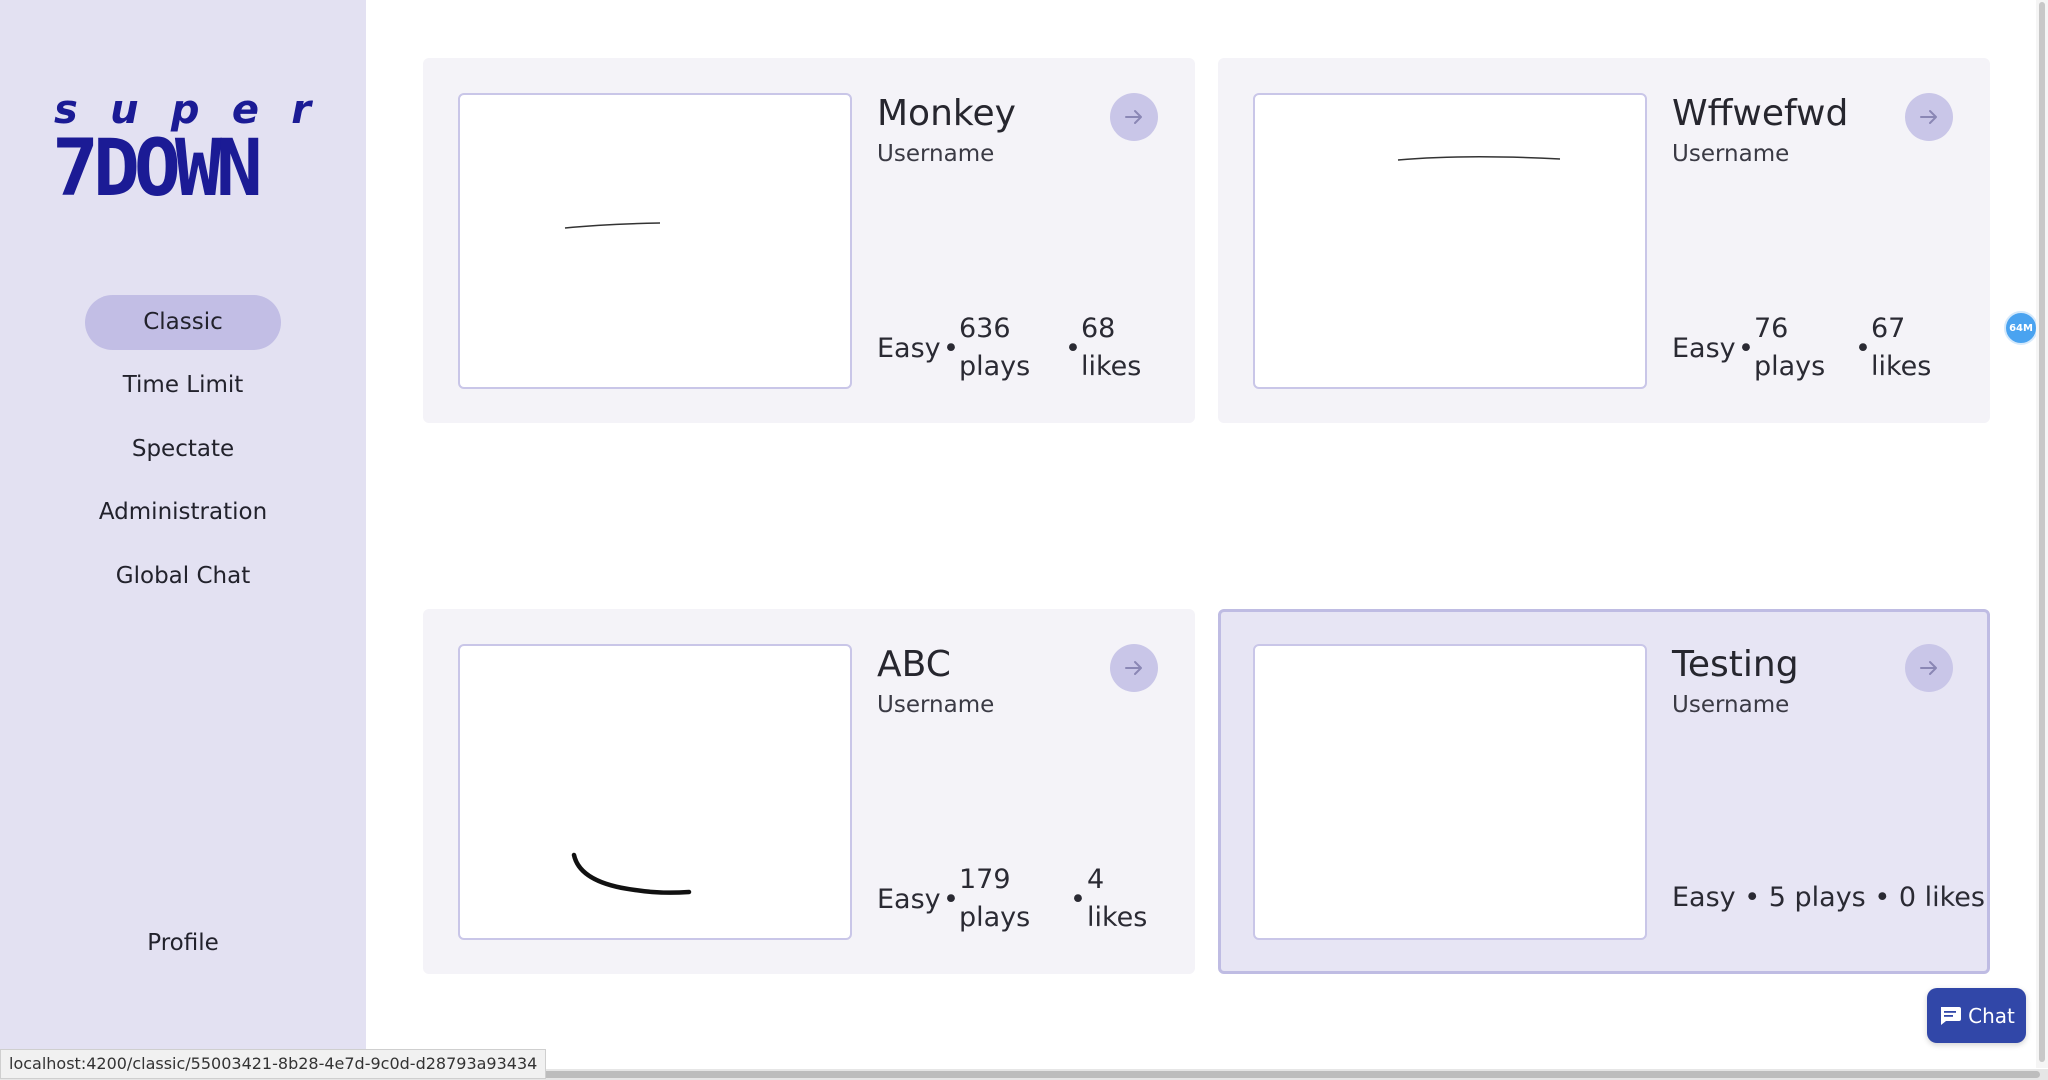 This screenshot has height=1080, width=2048. Describe the element at coordinates (995, 898) in the screenshot. I see `plays-count: 179 plays` at that location.